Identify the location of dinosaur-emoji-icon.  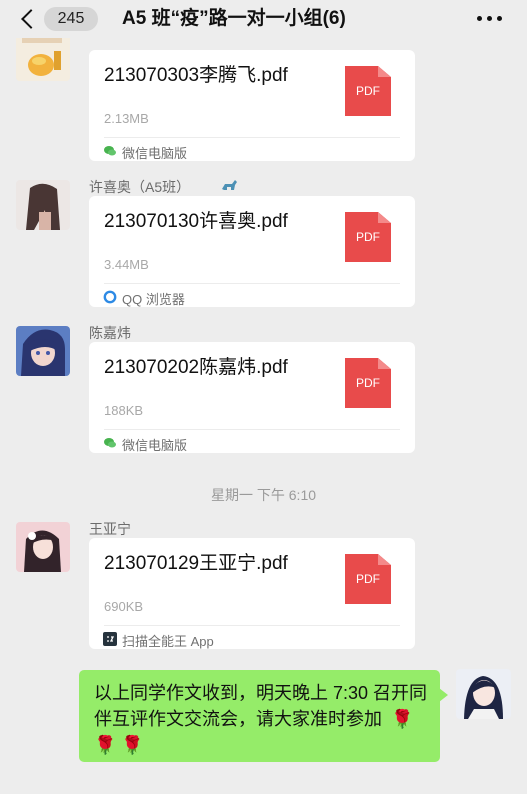
(229, 185).